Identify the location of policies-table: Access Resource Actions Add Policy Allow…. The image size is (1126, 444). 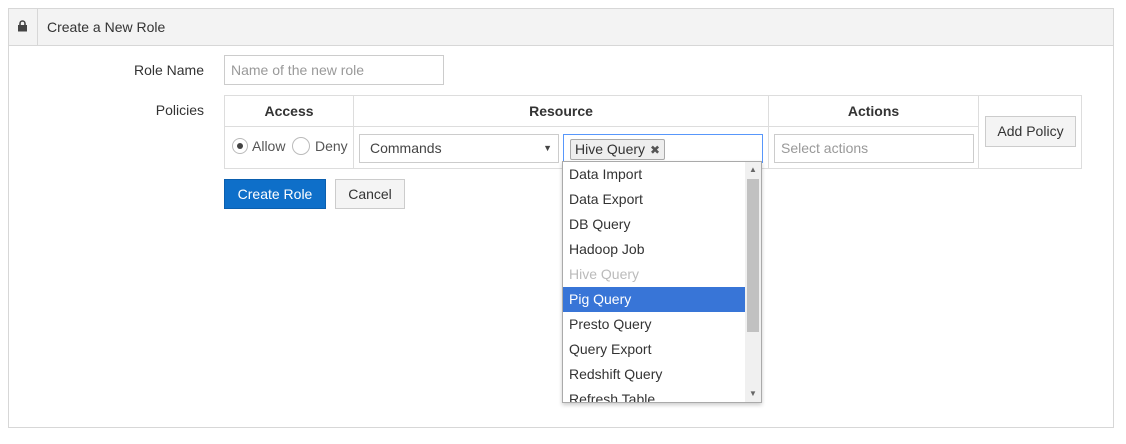
(653, 132).